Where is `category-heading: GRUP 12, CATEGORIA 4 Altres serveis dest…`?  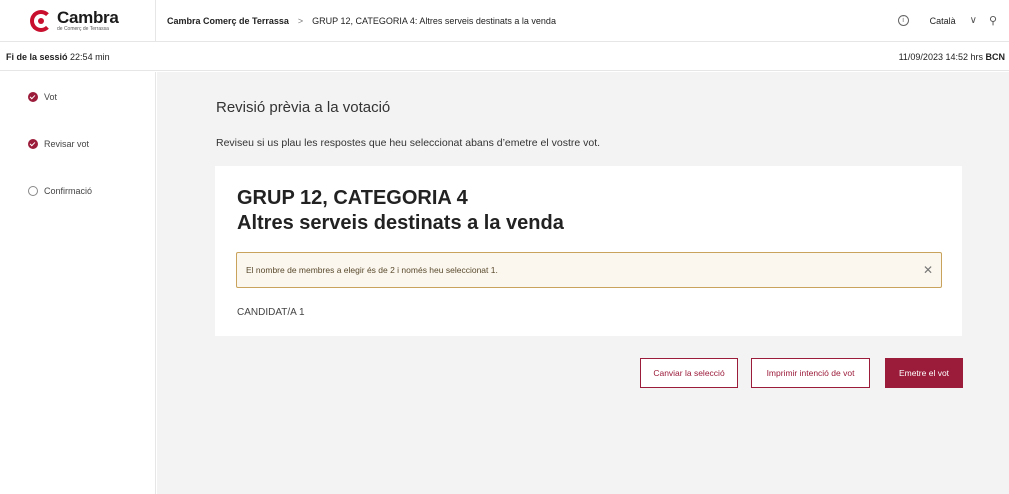
category-heading: GRUP 12, CATEGORIA 4 Altres serveis dest… is located at coordinates (400, 211).